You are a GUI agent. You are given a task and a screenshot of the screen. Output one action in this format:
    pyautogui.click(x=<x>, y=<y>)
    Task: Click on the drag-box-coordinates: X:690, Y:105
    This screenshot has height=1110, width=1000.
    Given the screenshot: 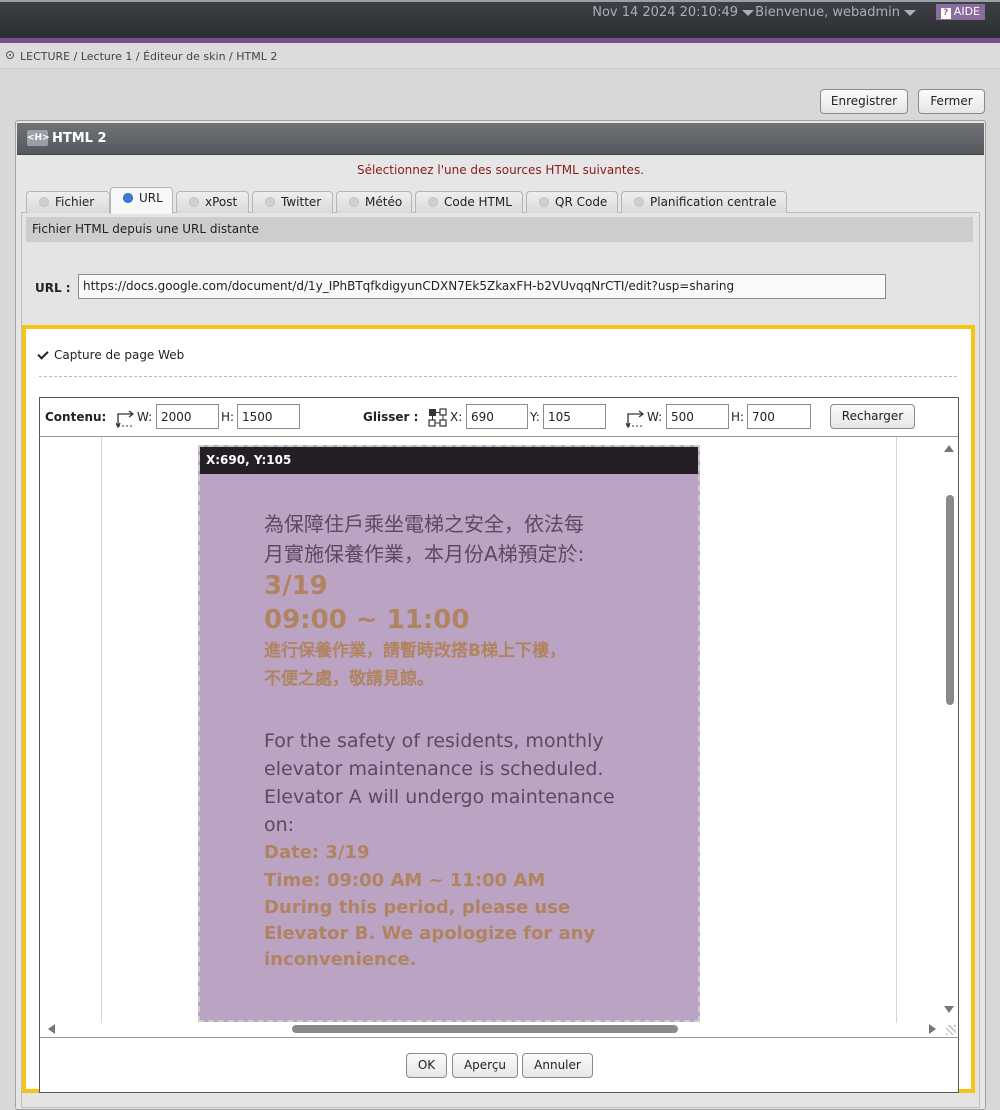 What is the action you would take?
    pyautogui.click(x=449, y=460)
    